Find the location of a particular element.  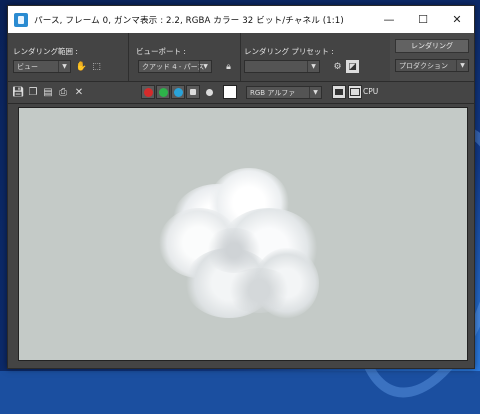

production-dropdown: プロダクション ▼ is located at coordinates (432, 65).